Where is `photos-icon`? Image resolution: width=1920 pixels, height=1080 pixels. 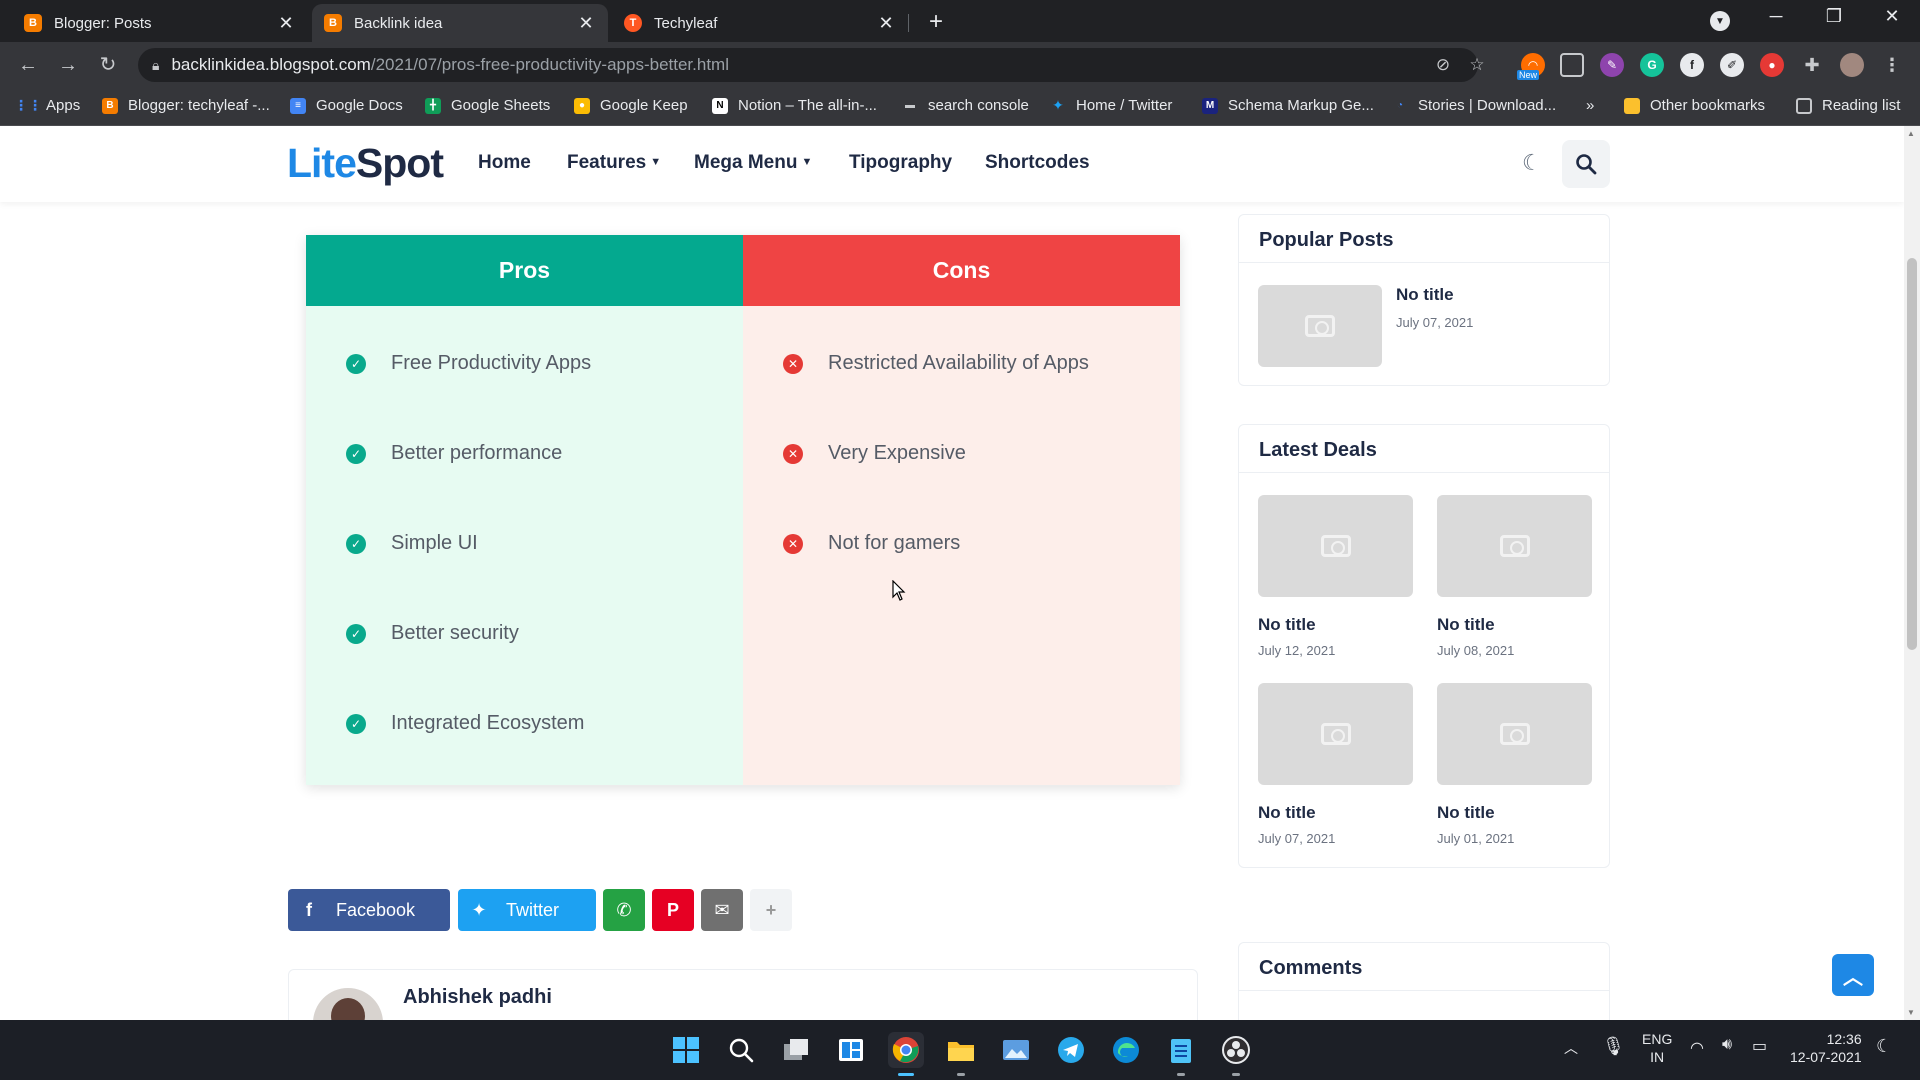 photos-icon is located at coordinates (1016, 1050).